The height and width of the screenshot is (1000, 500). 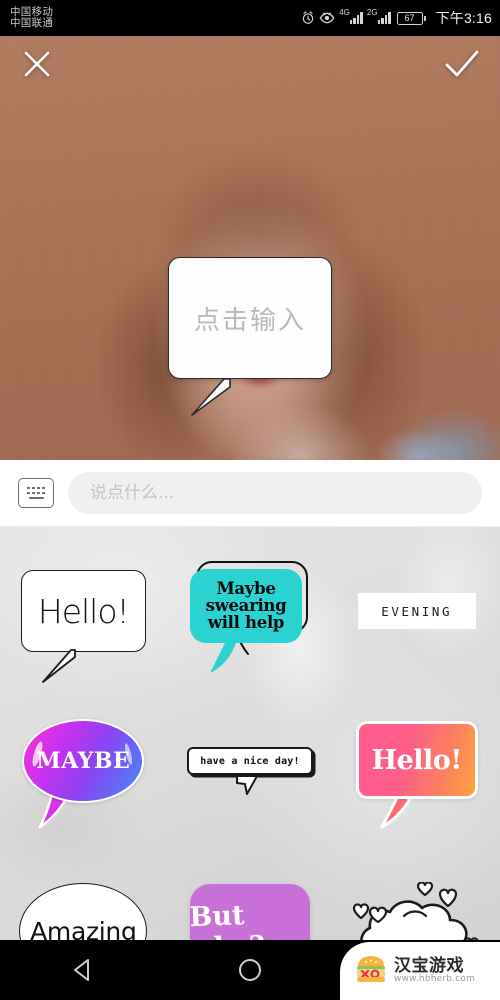 I want to click on bubble-placeholder-text: 点击输入, so click(x=249, y=320).